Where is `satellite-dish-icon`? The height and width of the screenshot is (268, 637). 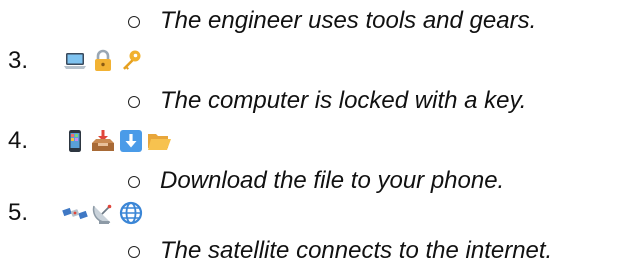
satellite-dish-icon is located at coordinates (102, 214).